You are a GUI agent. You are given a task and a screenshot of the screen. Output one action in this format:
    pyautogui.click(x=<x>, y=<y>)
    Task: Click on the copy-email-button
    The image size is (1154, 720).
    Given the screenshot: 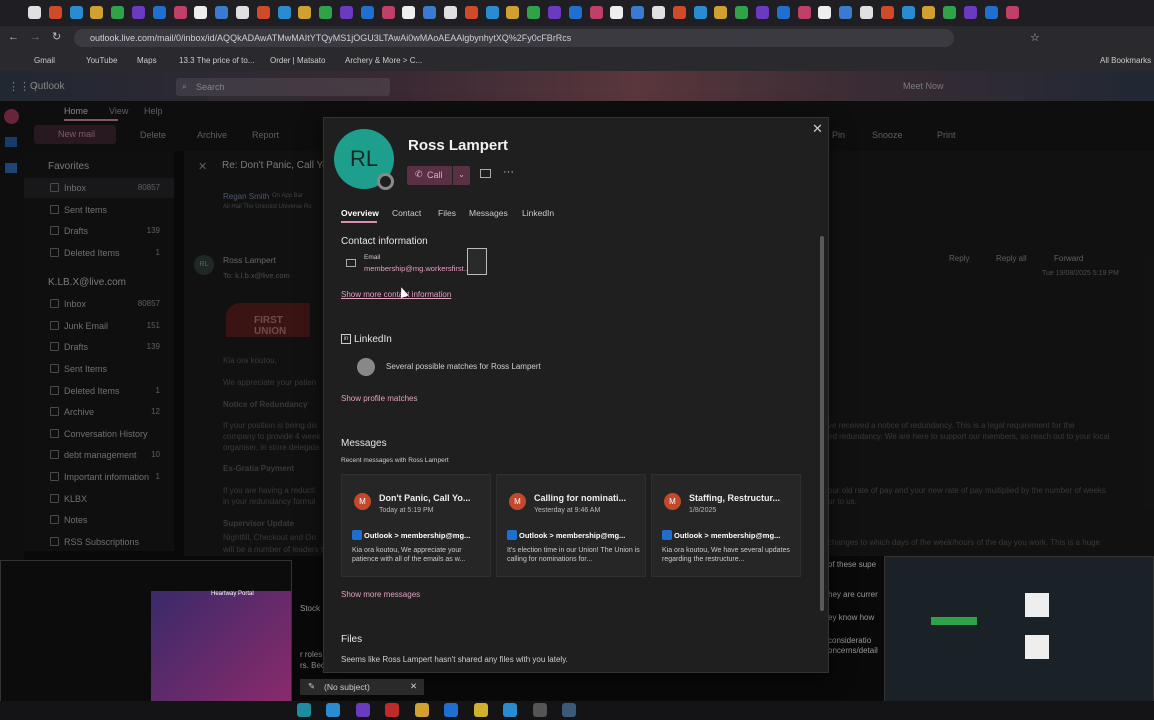 What is the action you would take?
    pyautogui.click(x=477, y=261)
    